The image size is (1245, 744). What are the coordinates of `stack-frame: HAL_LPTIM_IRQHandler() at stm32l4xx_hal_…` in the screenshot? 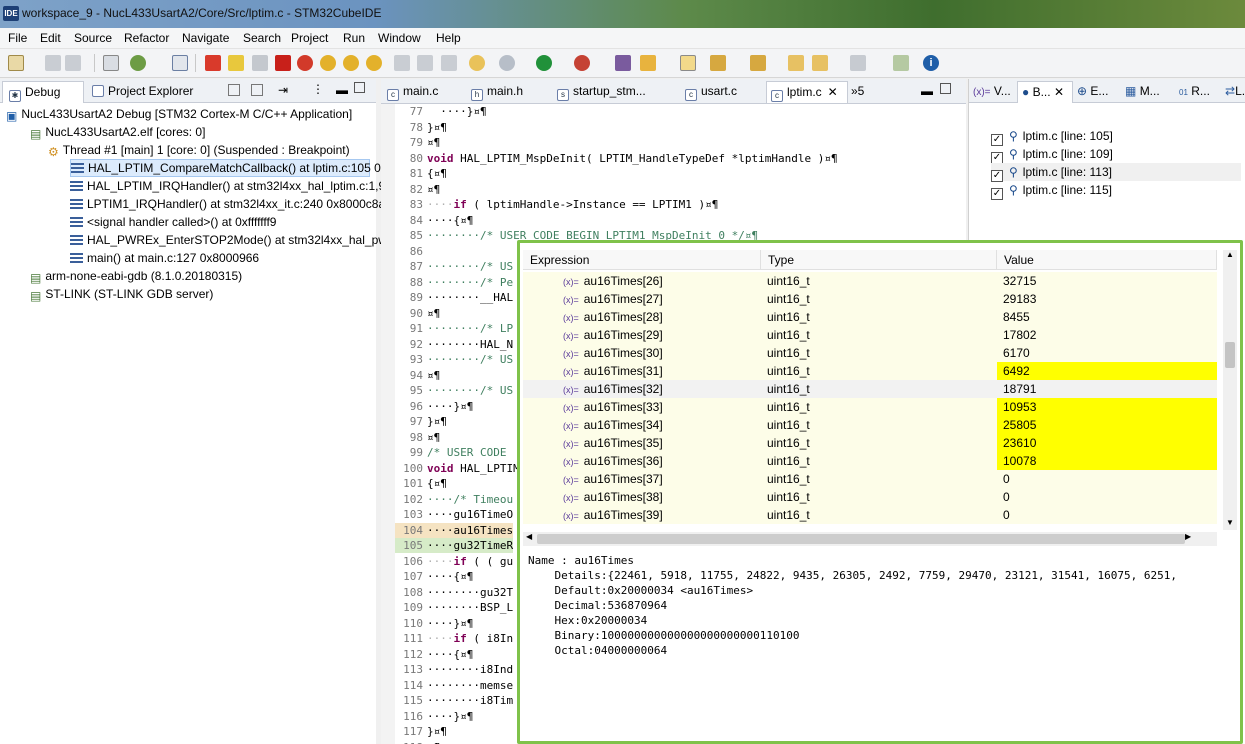 It's located at (227, 186).